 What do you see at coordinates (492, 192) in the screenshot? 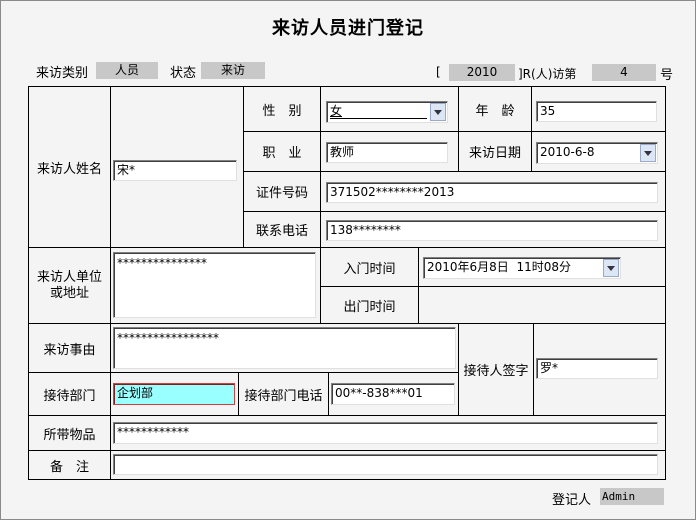
I see `id-number-input: 371502********2013` at bounding box center [492, 192].